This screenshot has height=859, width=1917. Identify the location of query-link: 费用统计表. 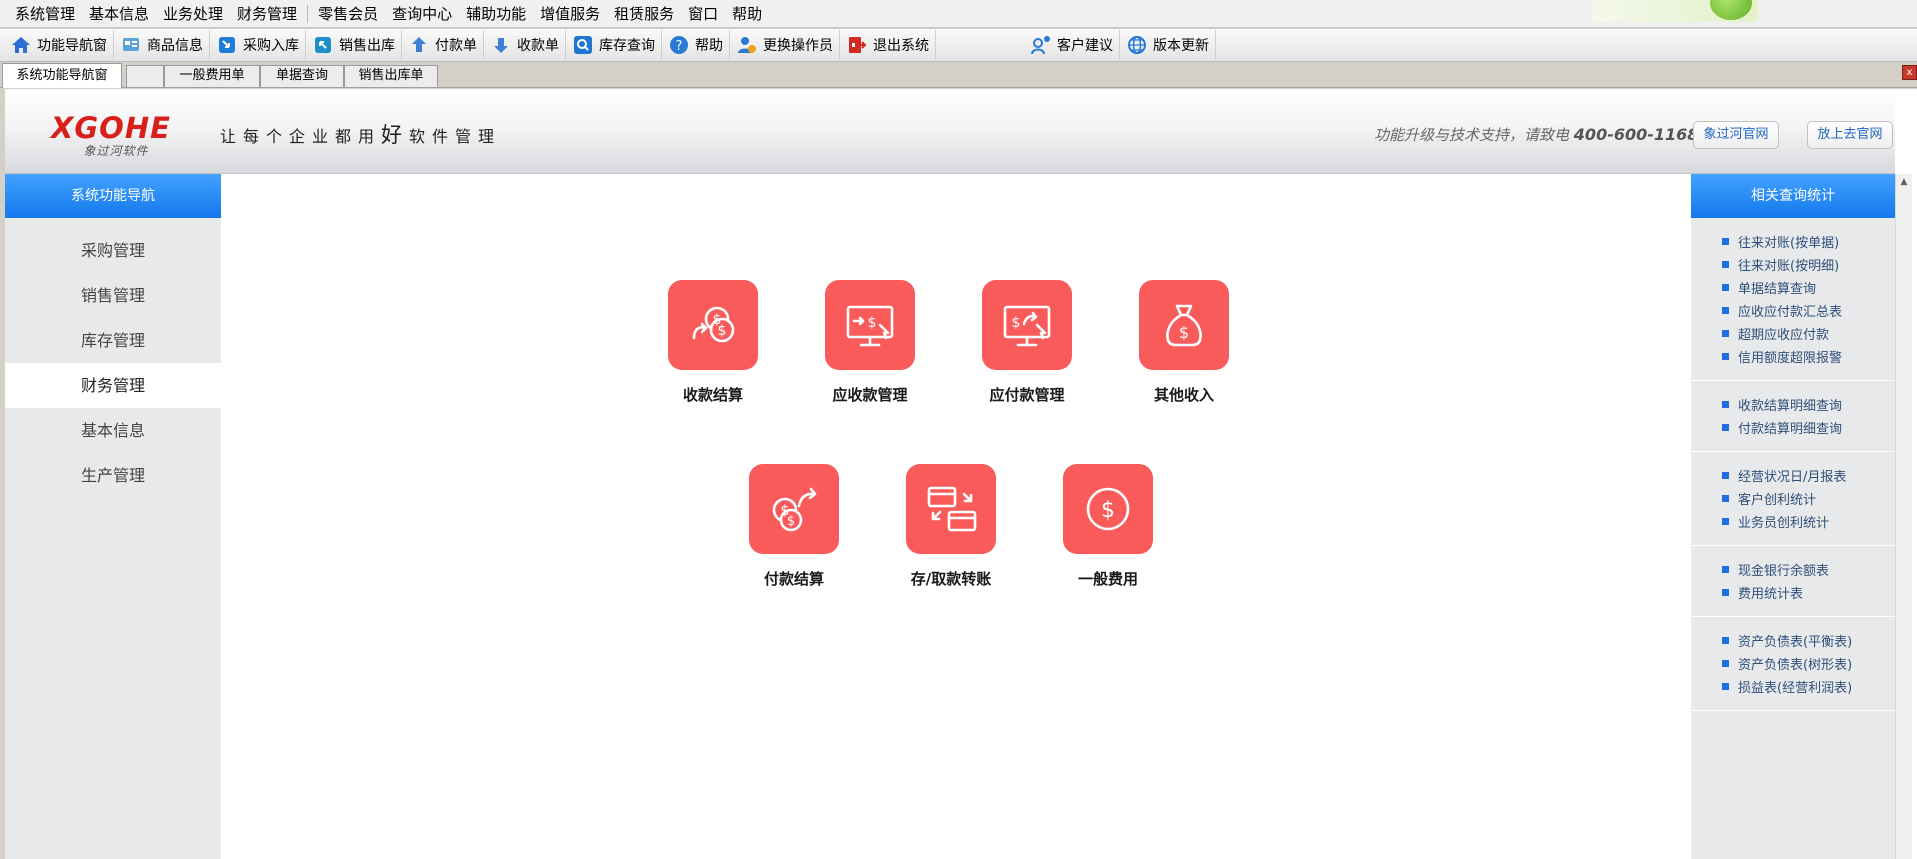
(1793, 592).